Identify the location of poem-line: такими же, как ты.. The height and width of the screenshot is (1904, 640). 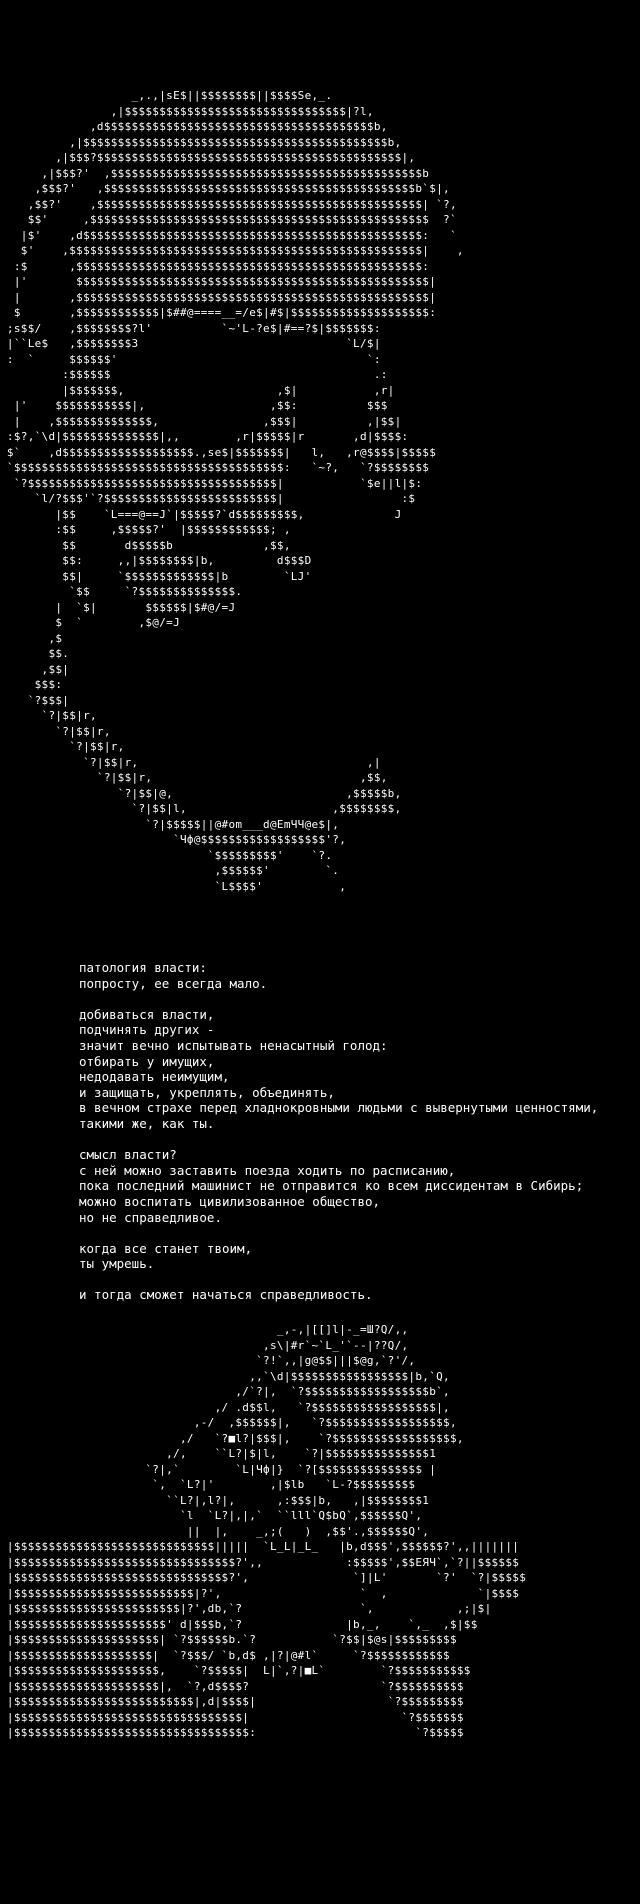
(147, 1123).